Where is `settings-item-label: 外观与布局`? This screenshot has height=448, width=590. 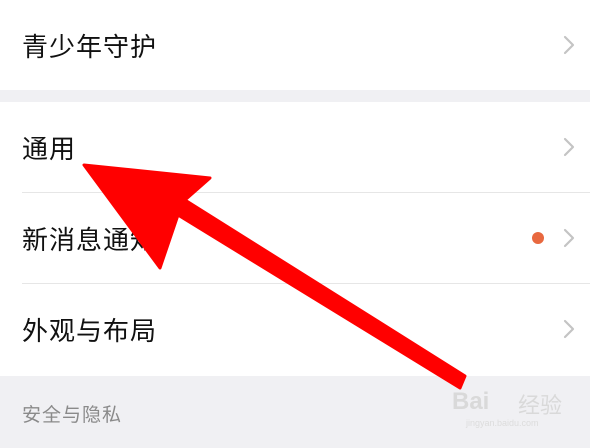
settings-item-label: 外观与布局 is located at coordinates (90, 331).